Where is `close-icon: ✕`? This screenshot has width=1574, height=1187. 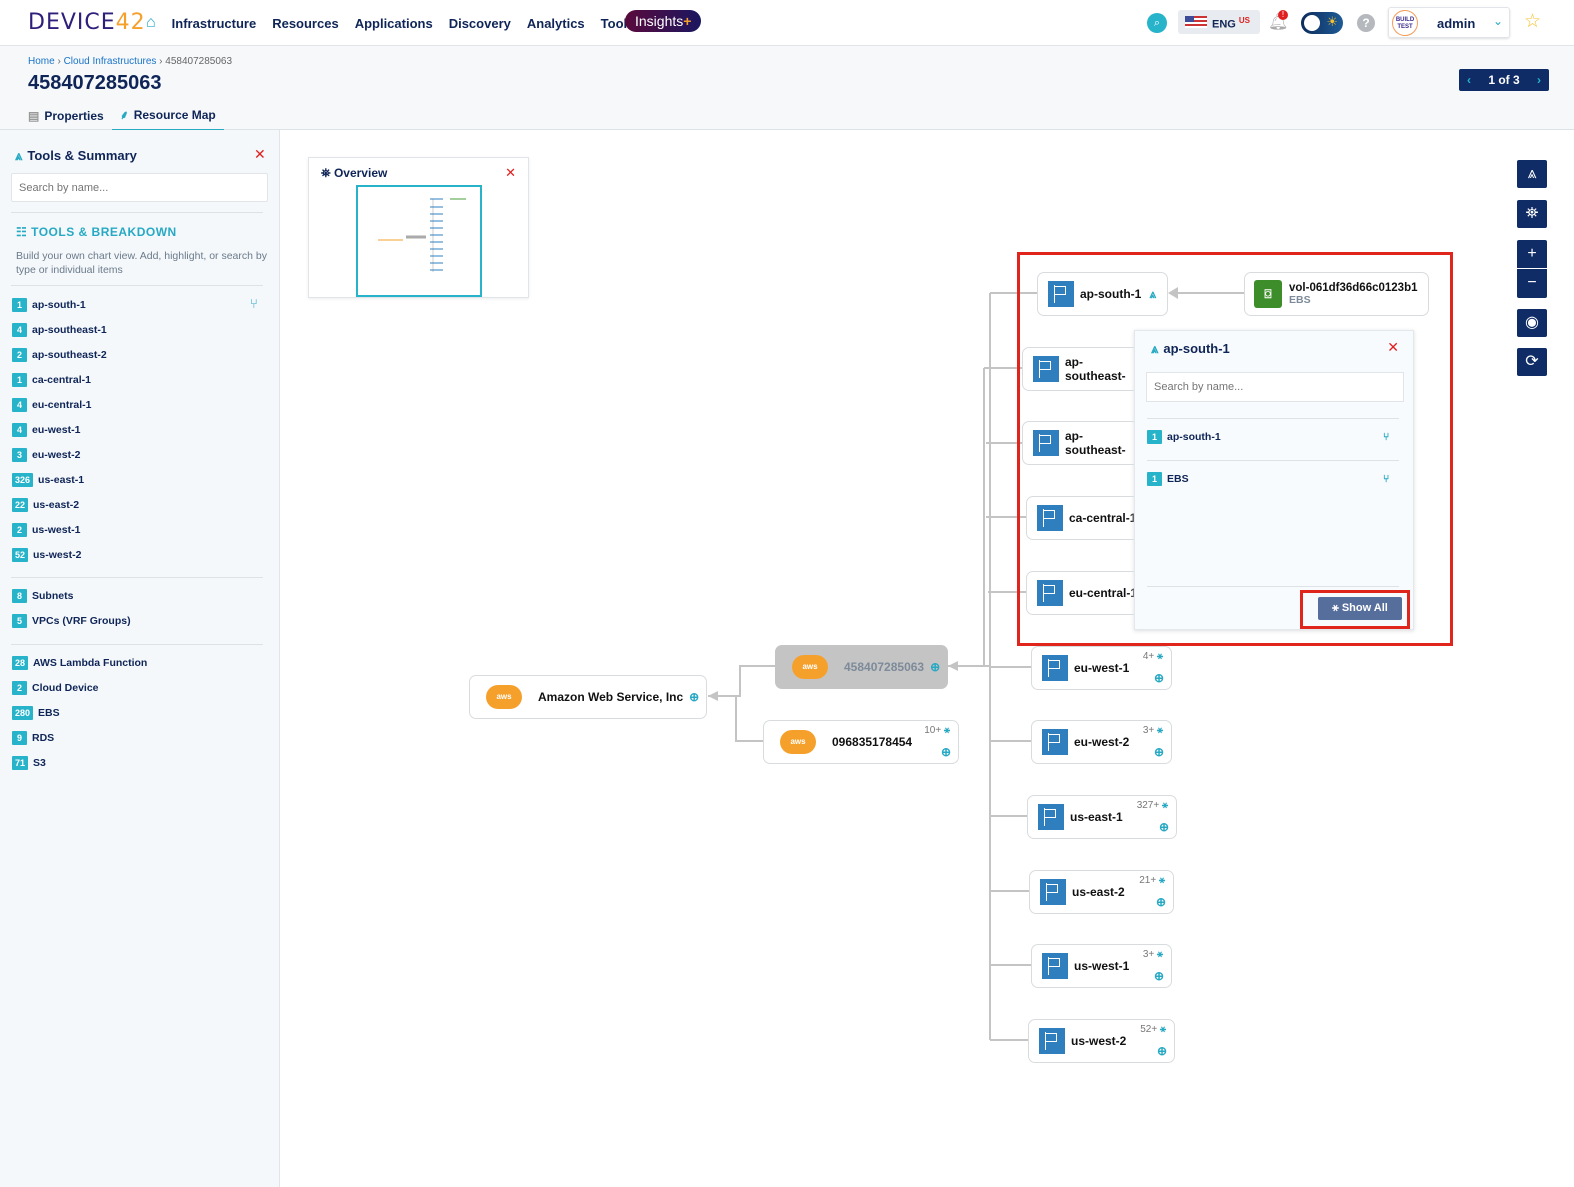
close-icon: ✕ is located at coordinates (1393, 347).